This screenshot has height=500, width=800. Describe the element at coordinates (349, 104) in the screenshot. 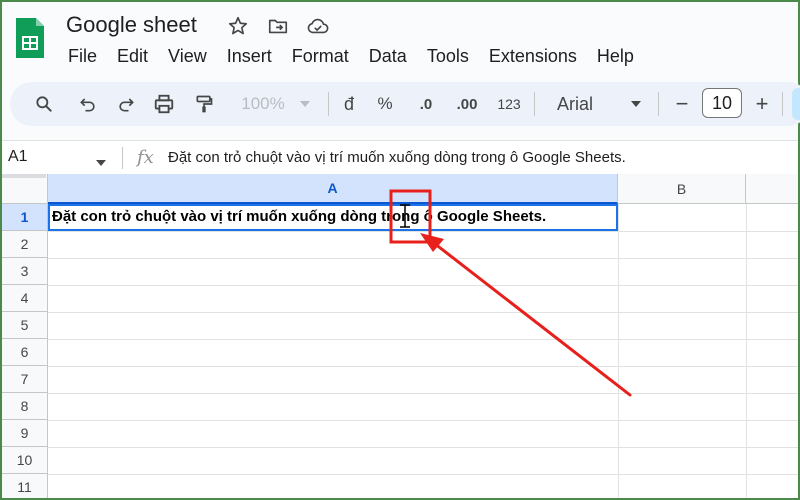

I see `currency-format-button: đ` at that location.